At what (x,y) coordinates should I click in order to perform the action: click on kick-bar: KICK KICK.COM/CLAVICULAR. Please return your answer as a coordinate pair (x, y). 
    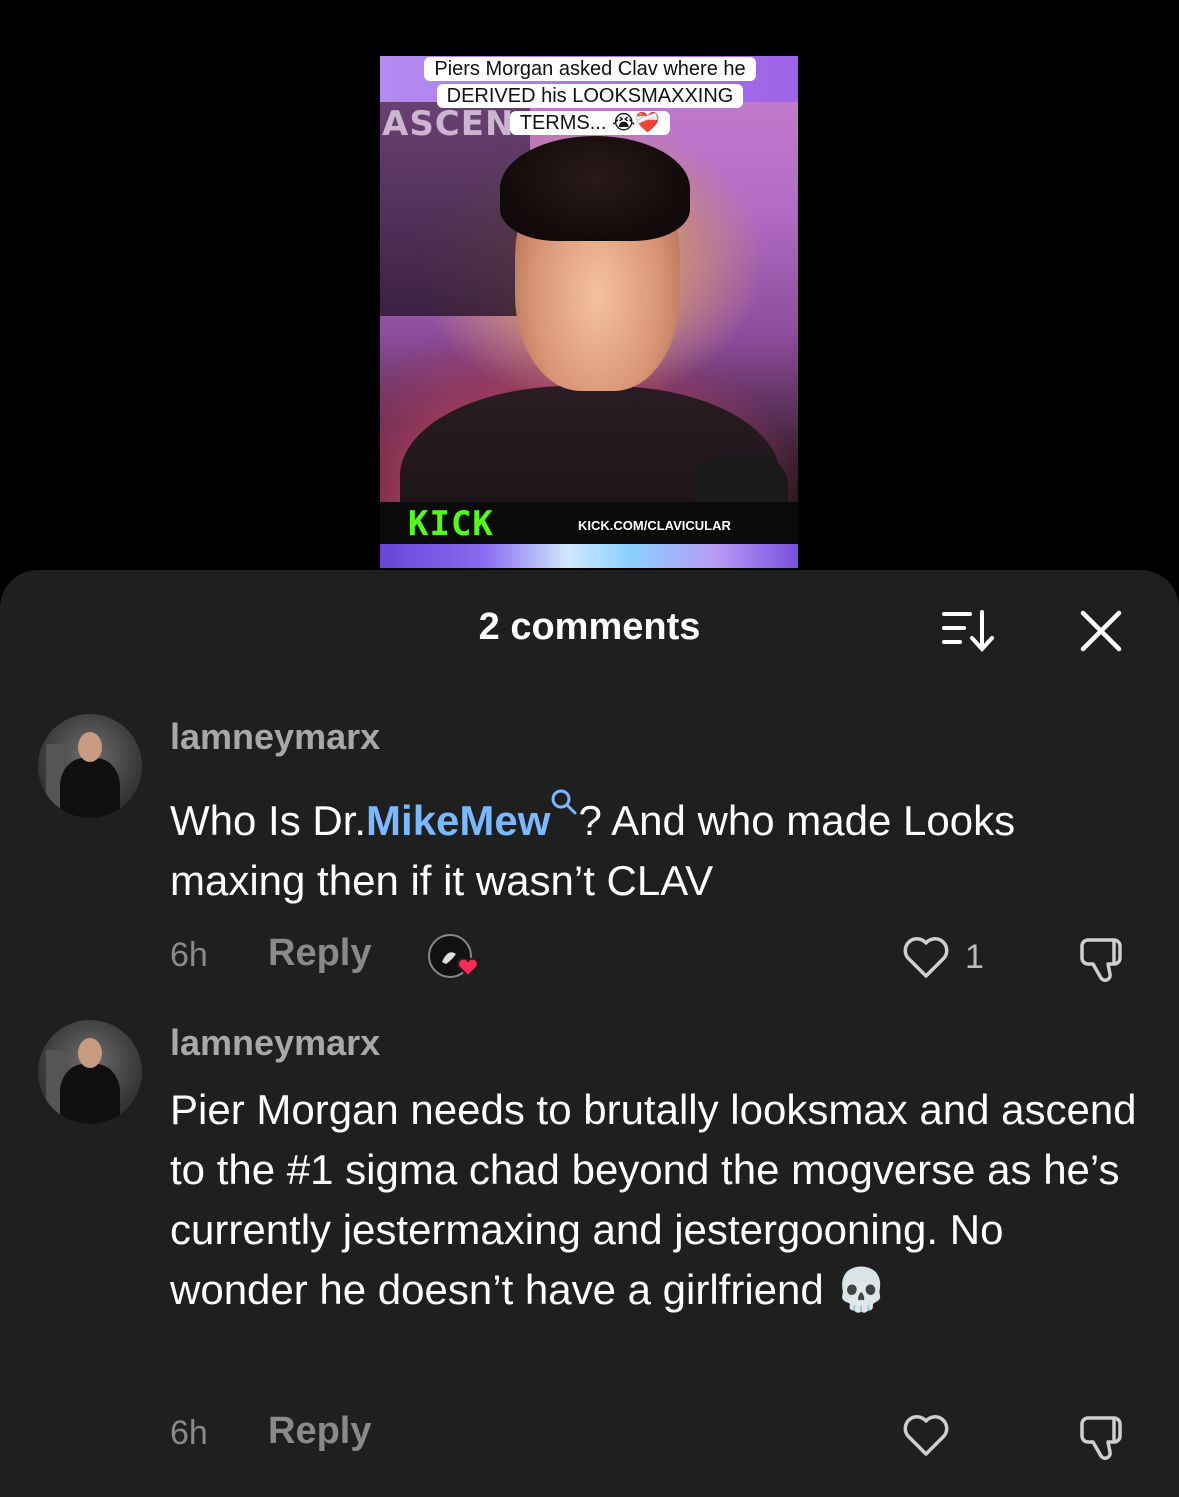
    Looking at the image, I should click on (589, 523).